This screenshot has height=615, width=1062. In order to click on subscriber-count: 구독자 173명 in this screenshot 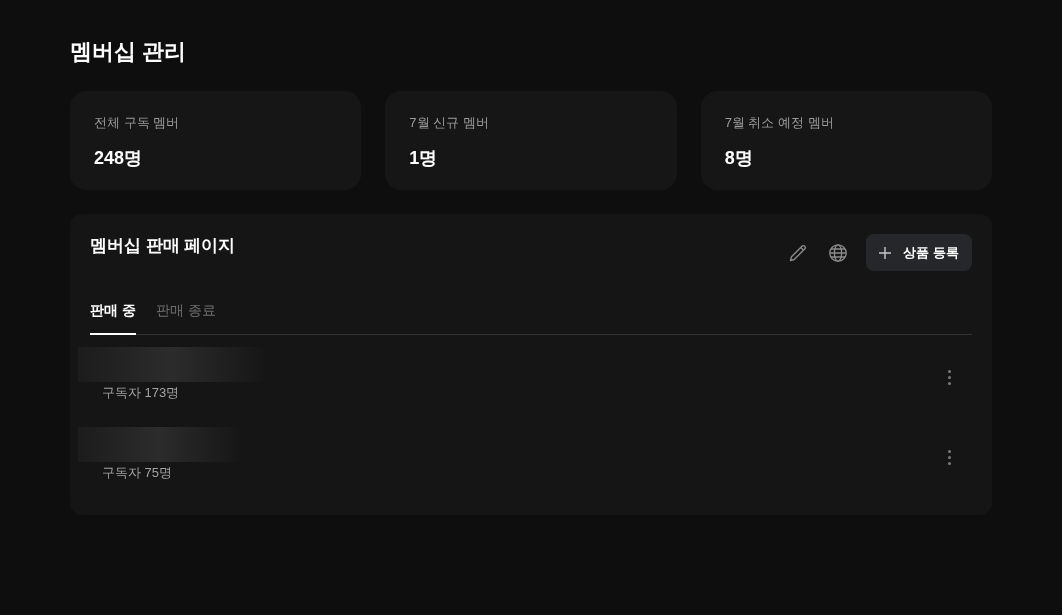, I will do `click(141, 393)`.